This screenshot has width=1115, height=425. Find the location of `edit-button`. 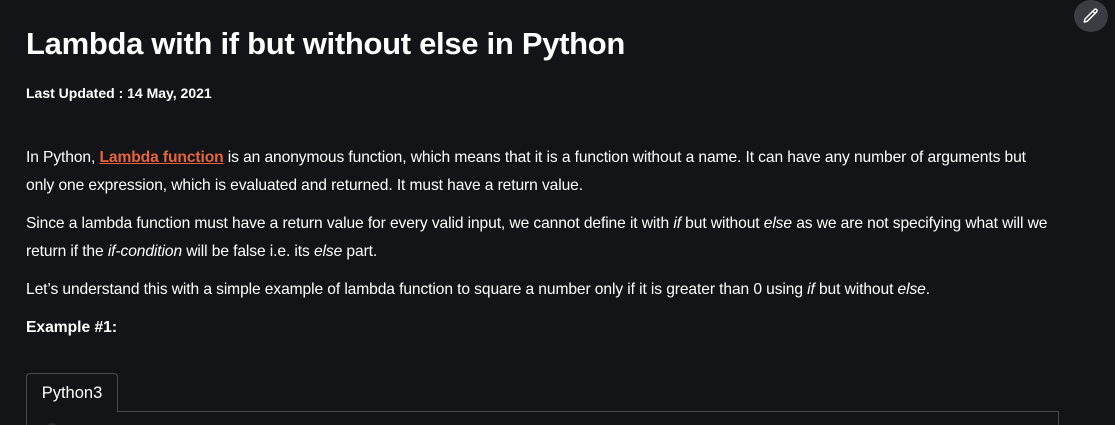

edit-button is located at coordinates (1091, 16).